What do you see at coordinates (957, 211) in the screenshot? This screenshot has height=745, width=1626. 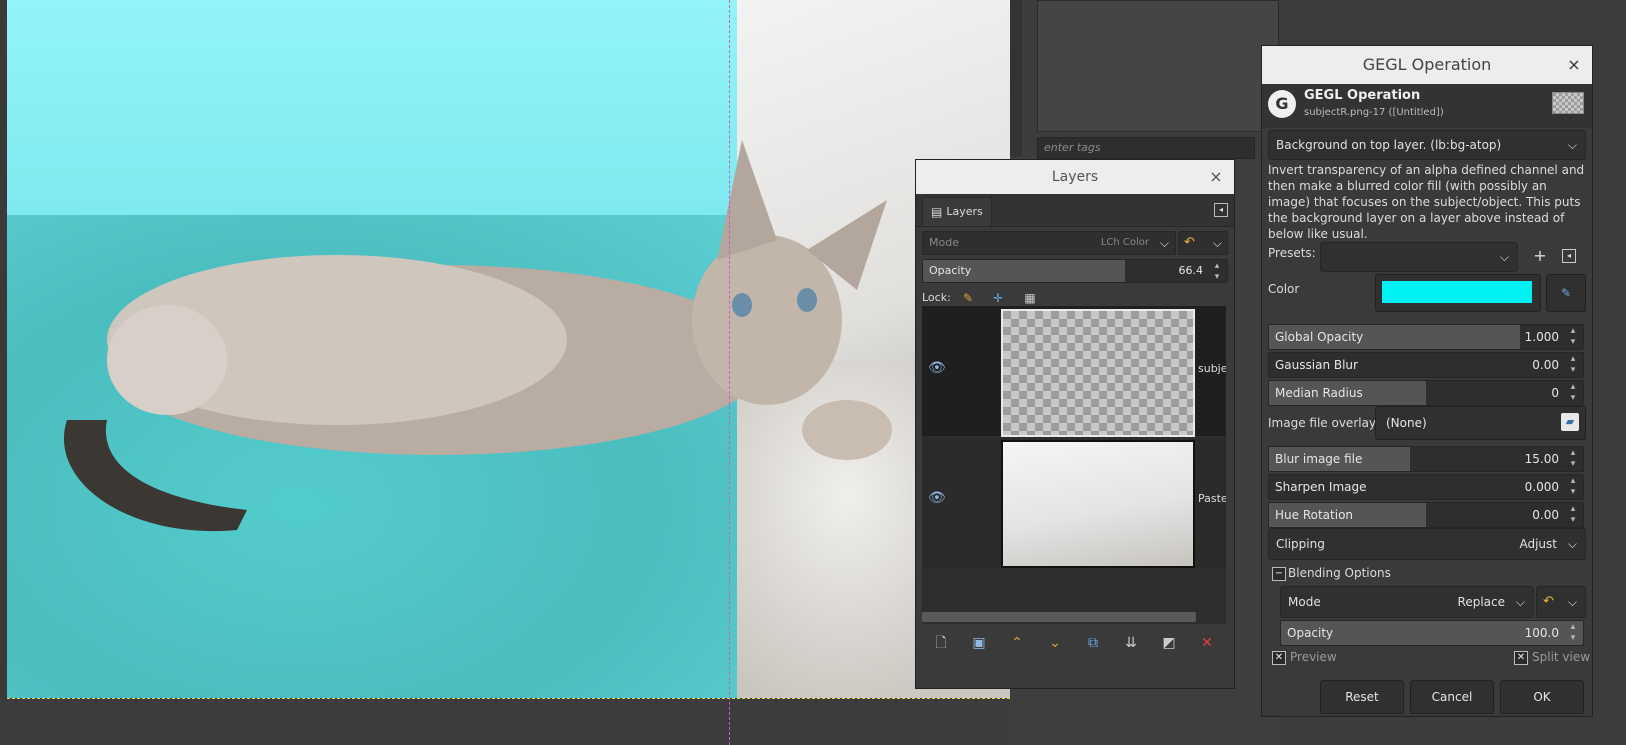 I see `tab-layers: ▤ Layers` at bounding box center [957, 211].